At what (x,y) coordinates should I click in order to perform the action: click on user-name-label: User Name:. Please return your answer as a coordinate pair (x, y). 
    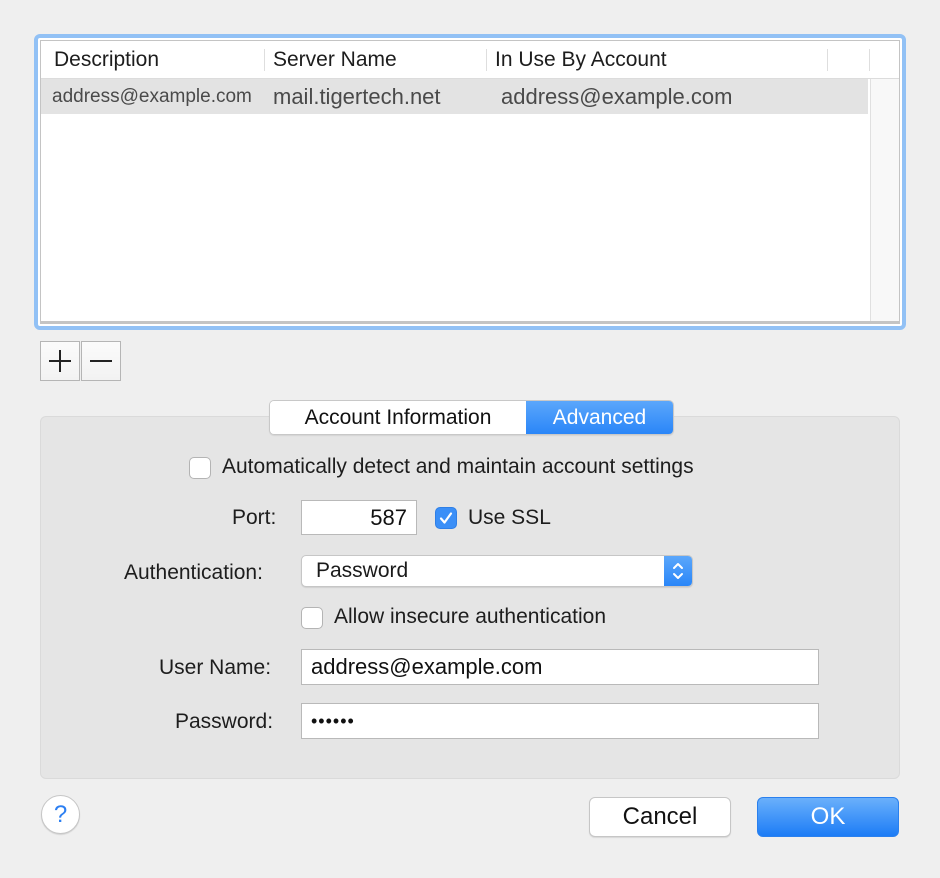
    Looking at the image, I should click on (215, 667).